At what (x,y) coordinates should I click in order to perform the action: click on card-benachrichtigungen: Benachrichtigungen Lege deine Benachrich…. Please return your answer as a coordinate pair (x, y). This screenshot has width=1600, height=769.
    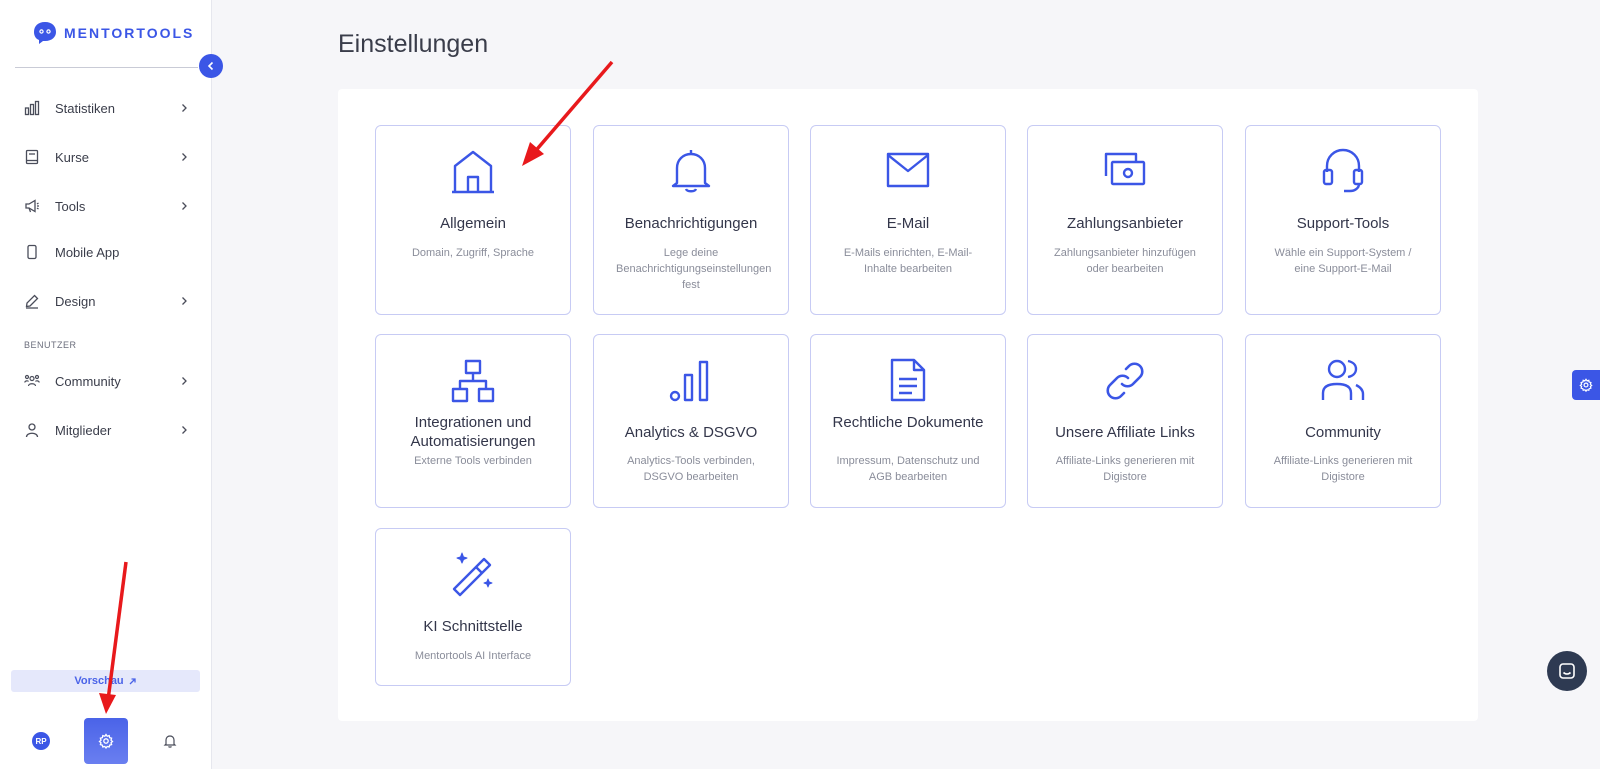
    Looking at the image, I should click on (691, 220).